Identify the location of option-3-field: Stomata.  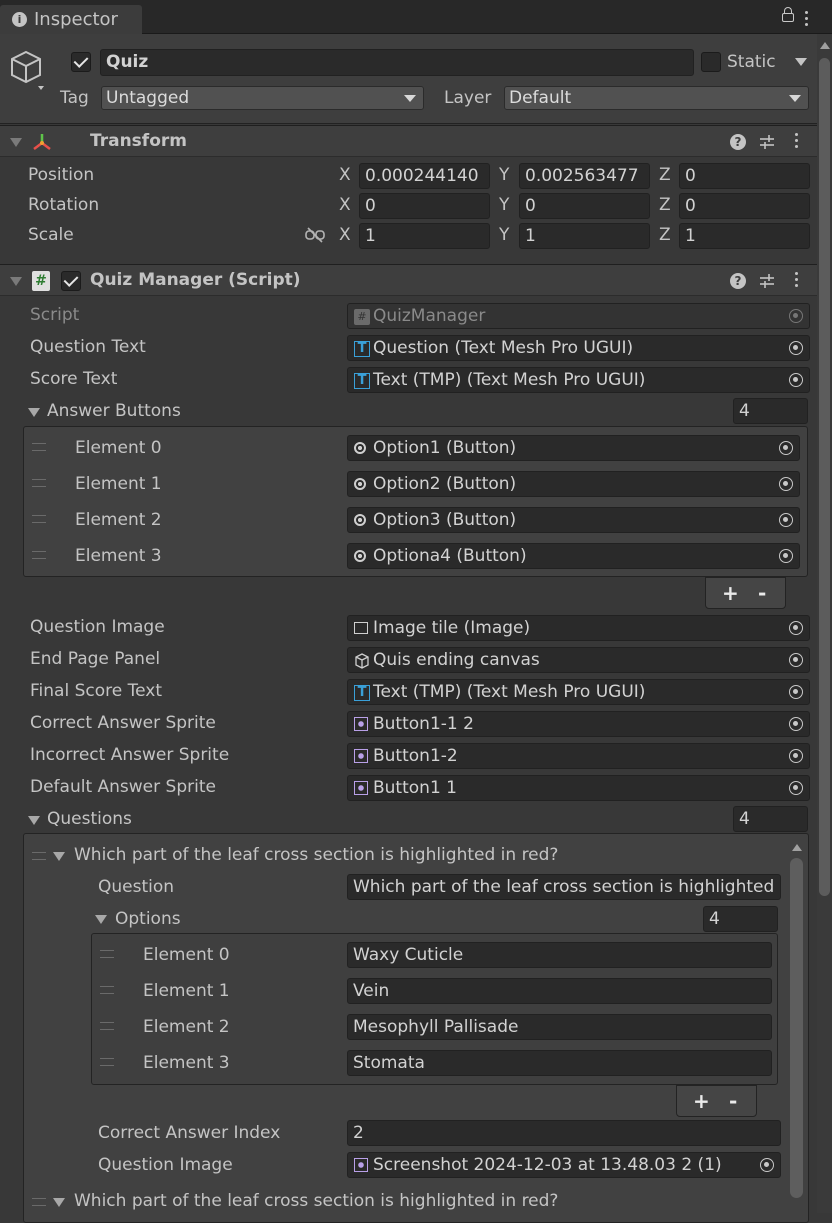
(559, 1063).